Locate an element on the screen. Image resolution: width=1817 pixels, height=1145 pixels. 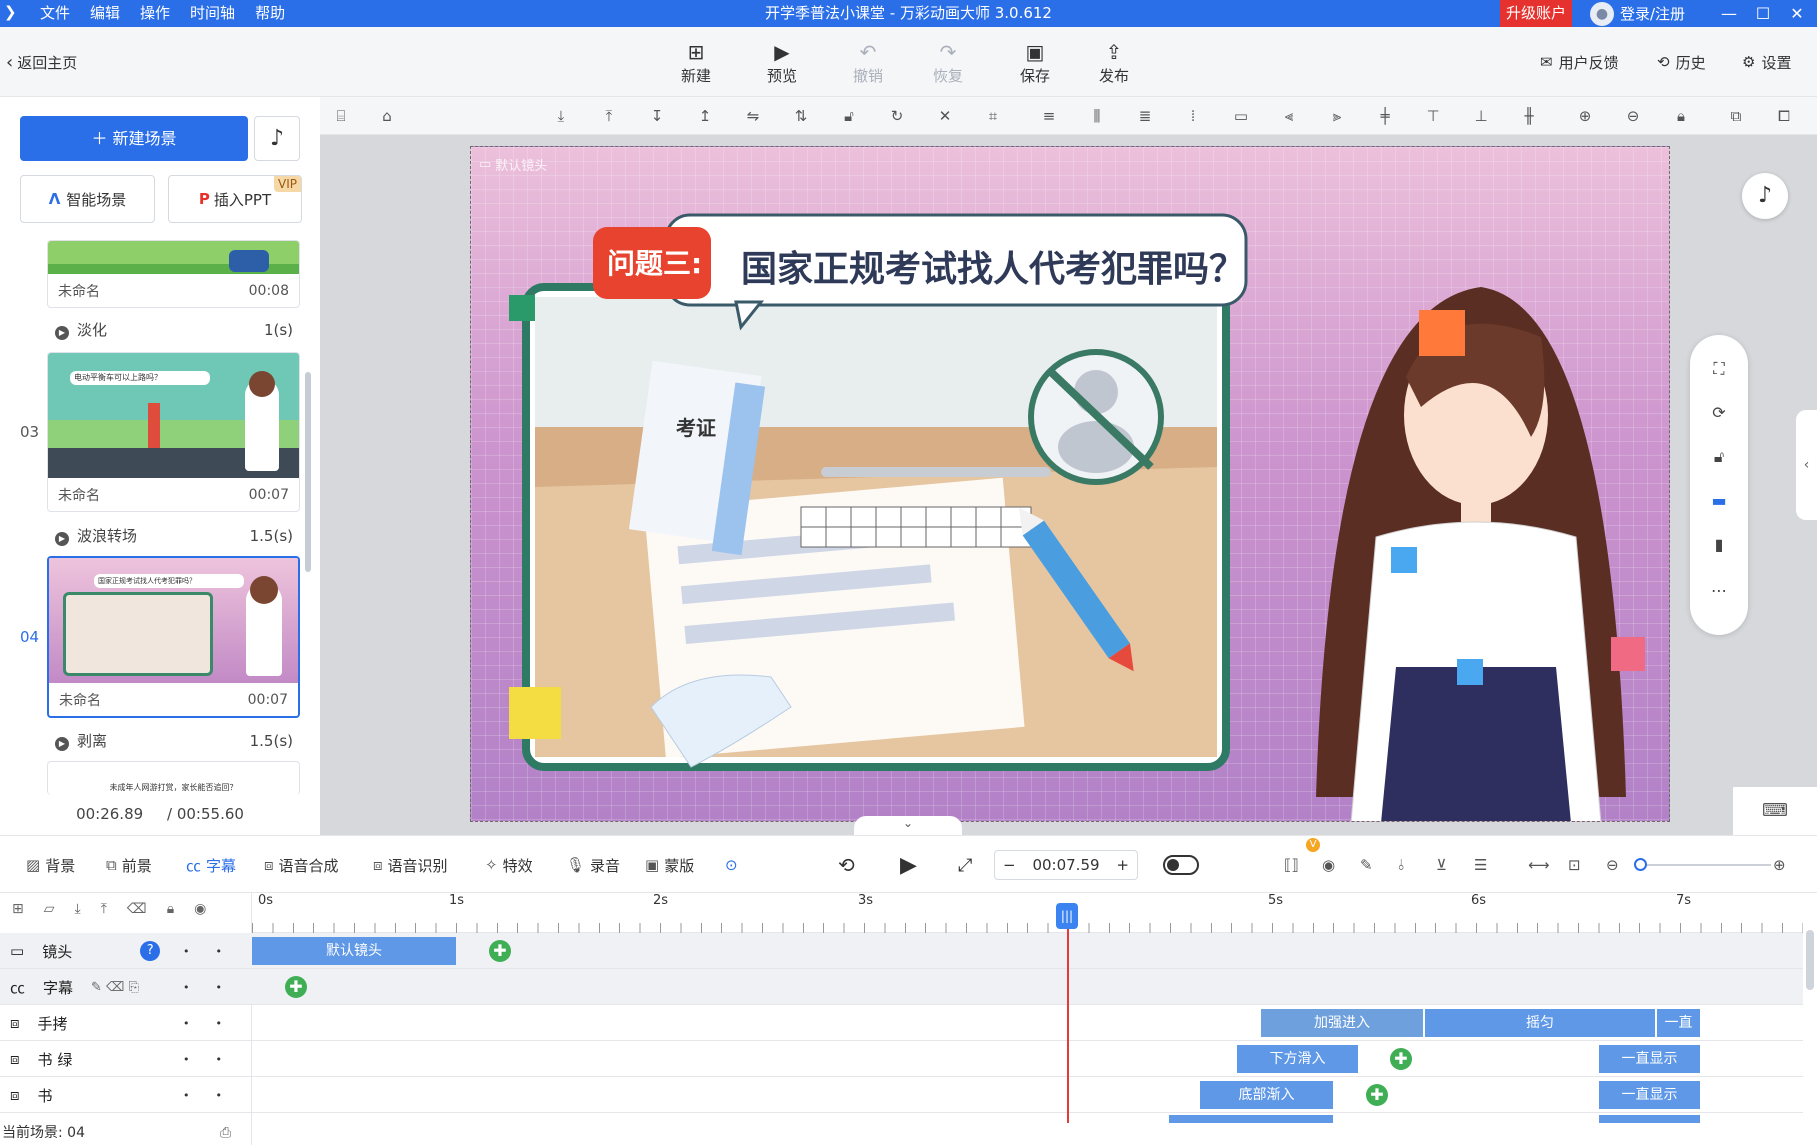
more-tools-button: ⊙ is located at coordinates (731, 865).